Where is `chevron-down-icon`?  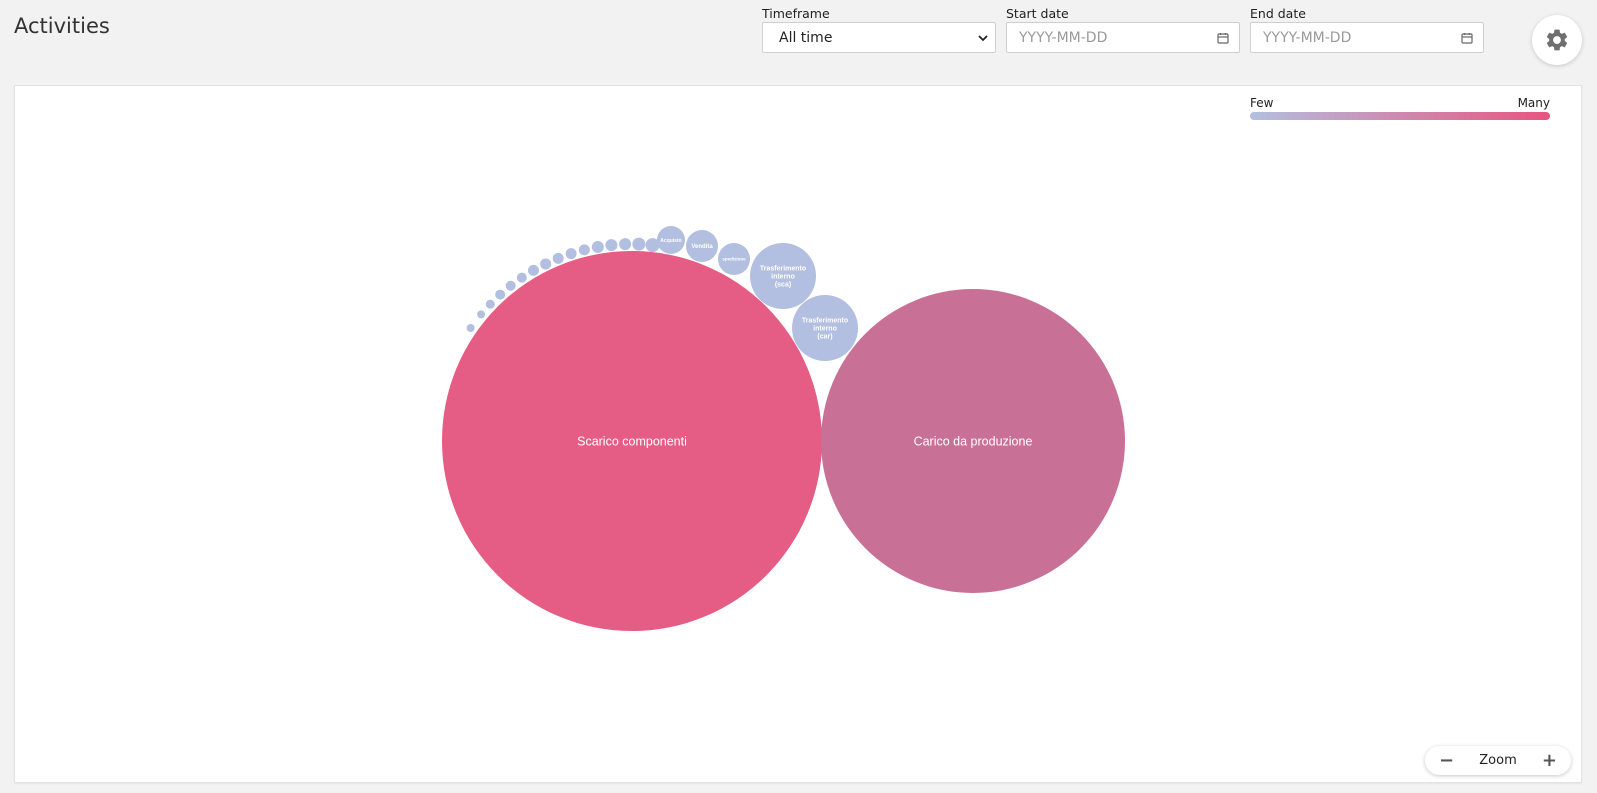 chevron-down-icon is located at coordinates (983, 37).